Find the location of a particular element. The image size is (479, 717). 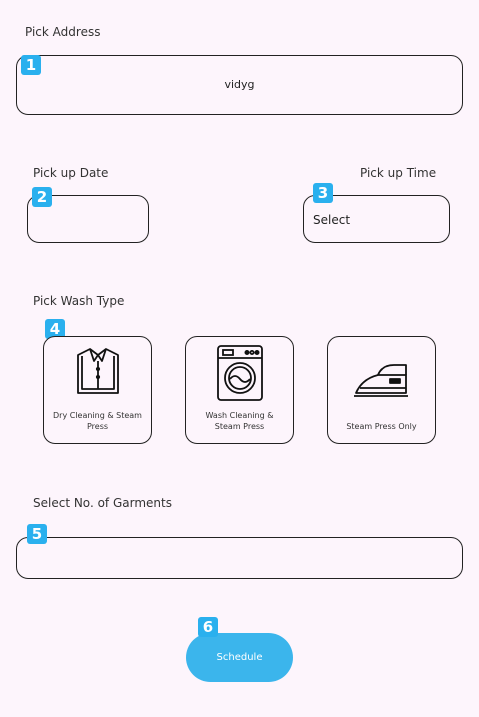

wash-option-label: Wash Cleaning & Steam Press is located at coordinates (239, 421).